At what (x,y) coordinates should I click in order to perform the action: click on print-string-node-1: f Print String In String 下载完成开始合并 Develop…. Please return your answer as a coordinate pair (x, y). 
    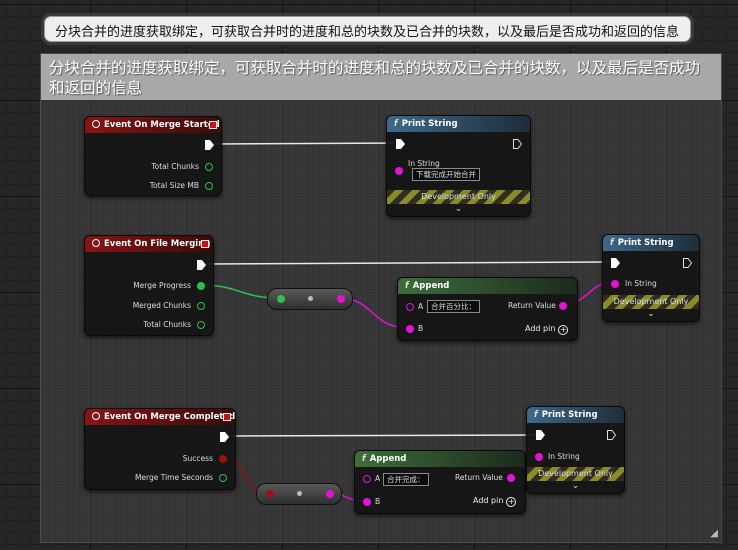
    Looking at the image, I should click on (458, 166).